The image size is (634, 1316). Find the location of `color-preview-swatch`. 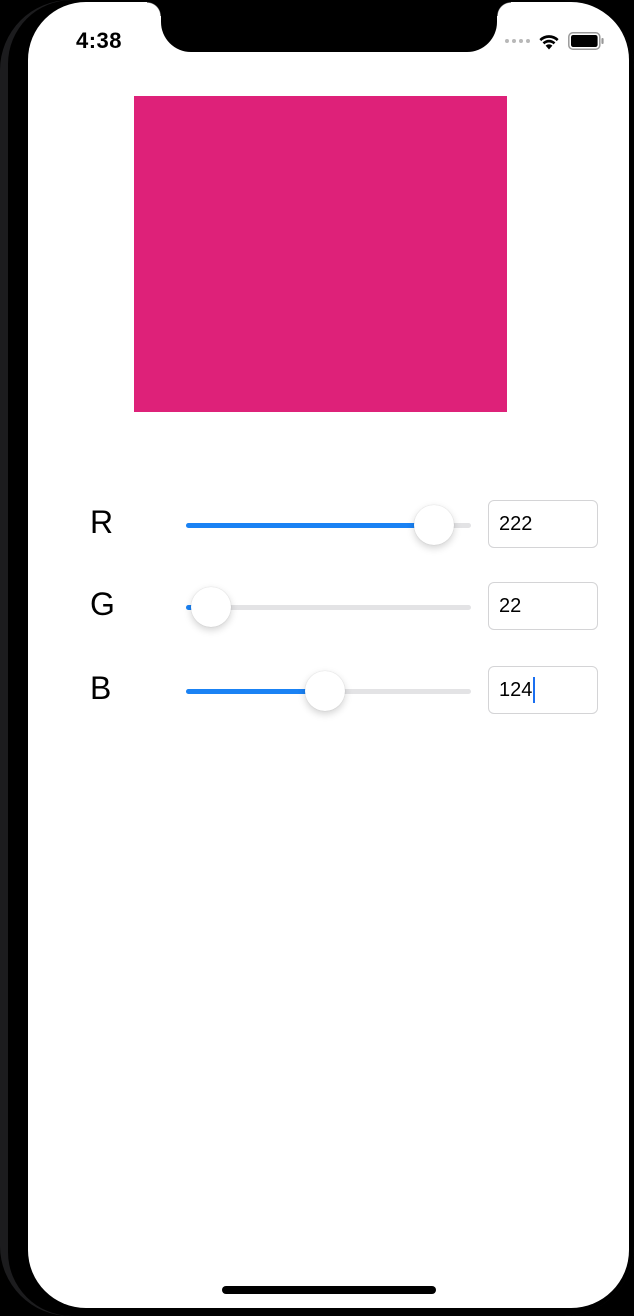

color-preview-swatch is located at coordinates (320, 254).